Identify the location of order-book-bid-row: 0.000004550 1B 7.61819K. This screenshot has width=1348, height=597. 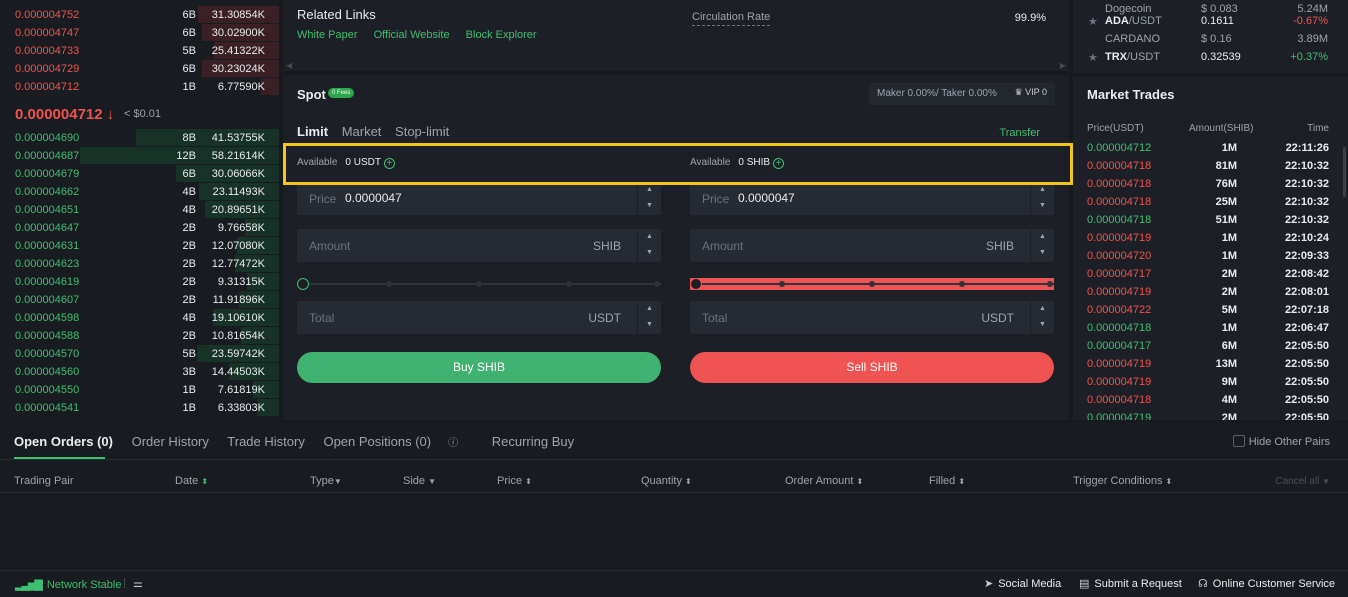
(139, 390).